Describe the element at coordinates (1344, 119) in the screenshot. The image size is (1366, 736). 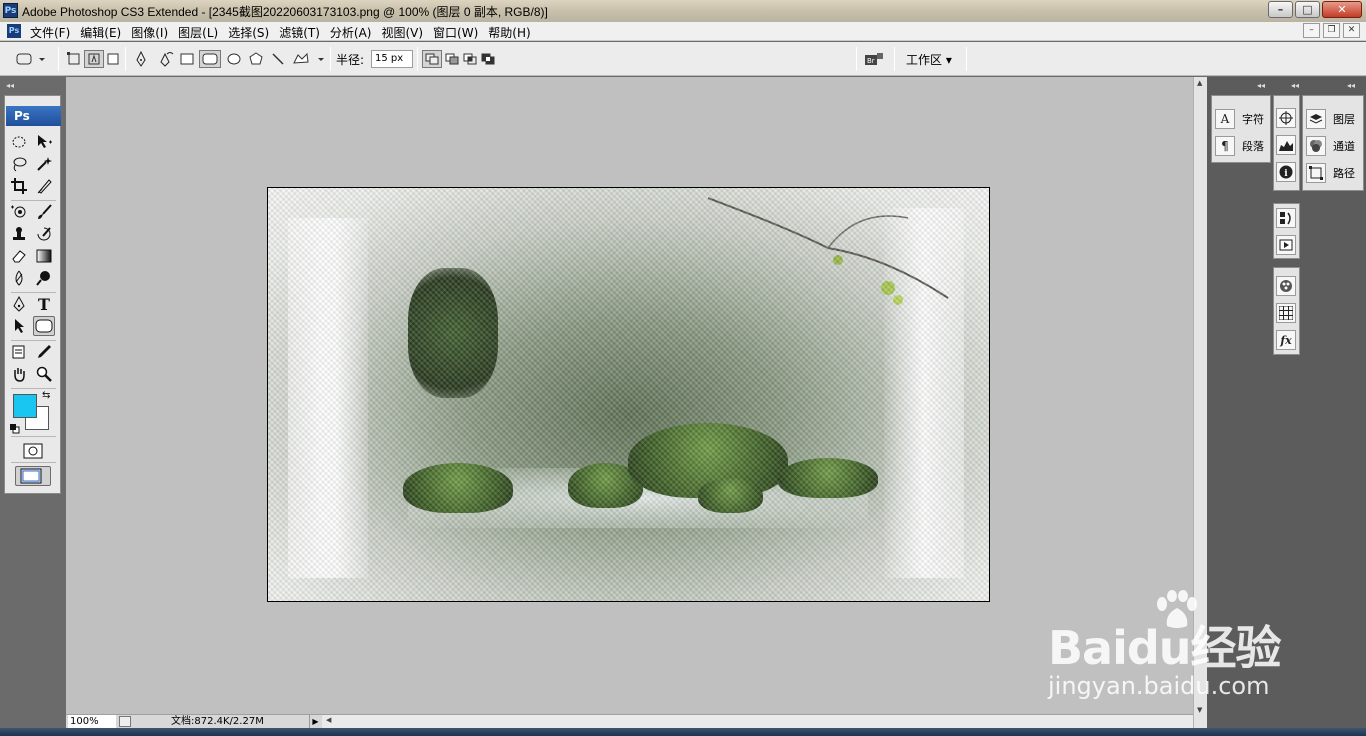
I see `layers-label: 图层` at that location.